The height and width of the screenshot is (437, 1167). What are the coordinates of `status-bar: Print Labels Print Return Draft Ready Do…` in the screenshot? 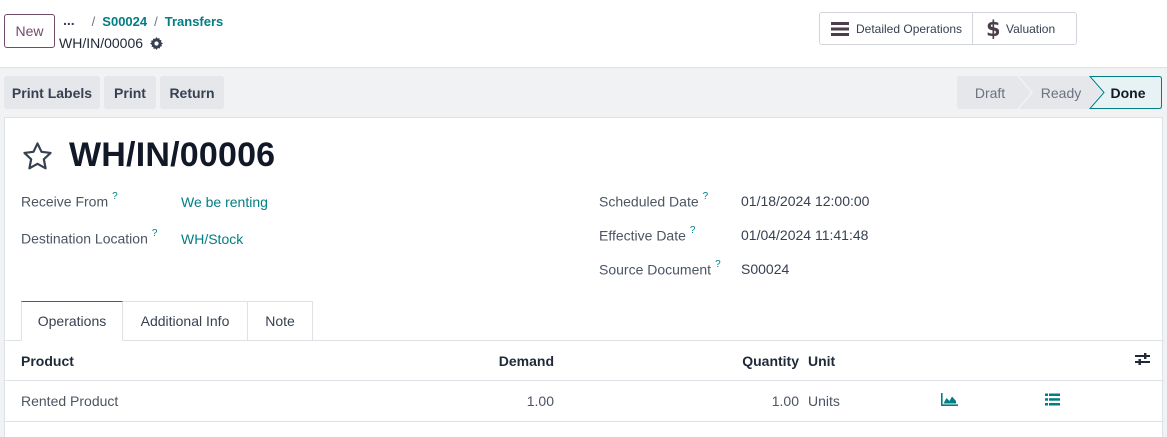 It's located at (583, 93).